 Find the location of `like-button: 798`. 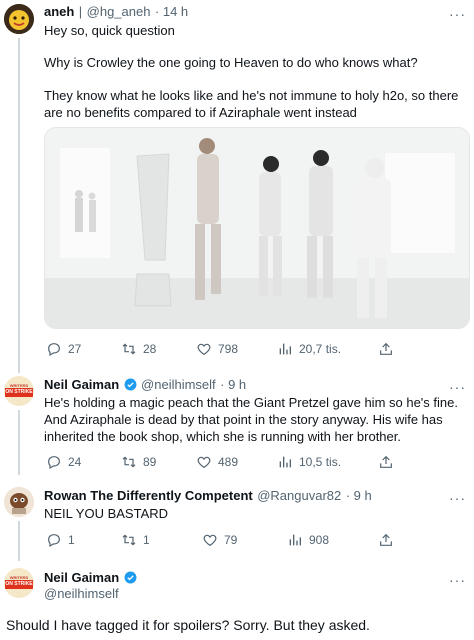

like-button: 798 is located at coordinates (217, 349).